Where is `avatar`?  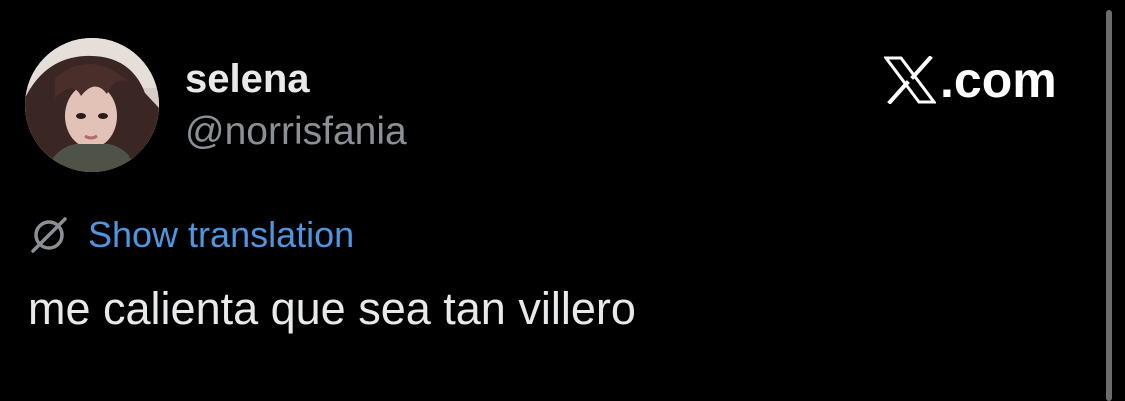
avatar is located at coordinates (92, 105).